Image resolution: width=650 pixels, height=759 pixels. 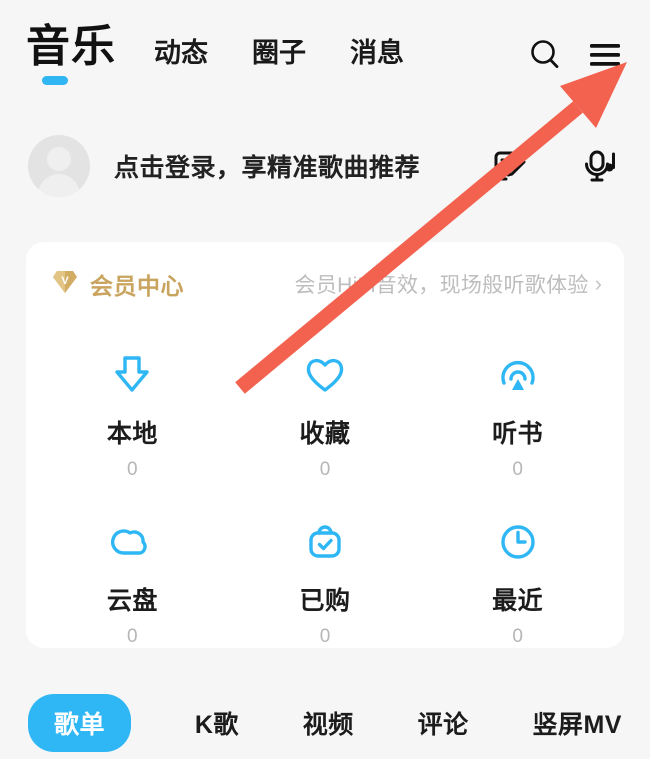 What do you see at coordinates (377, 55) in the screenshot?
I see `tab-xiaoxi: 消息` at bounding box center [377, 55].